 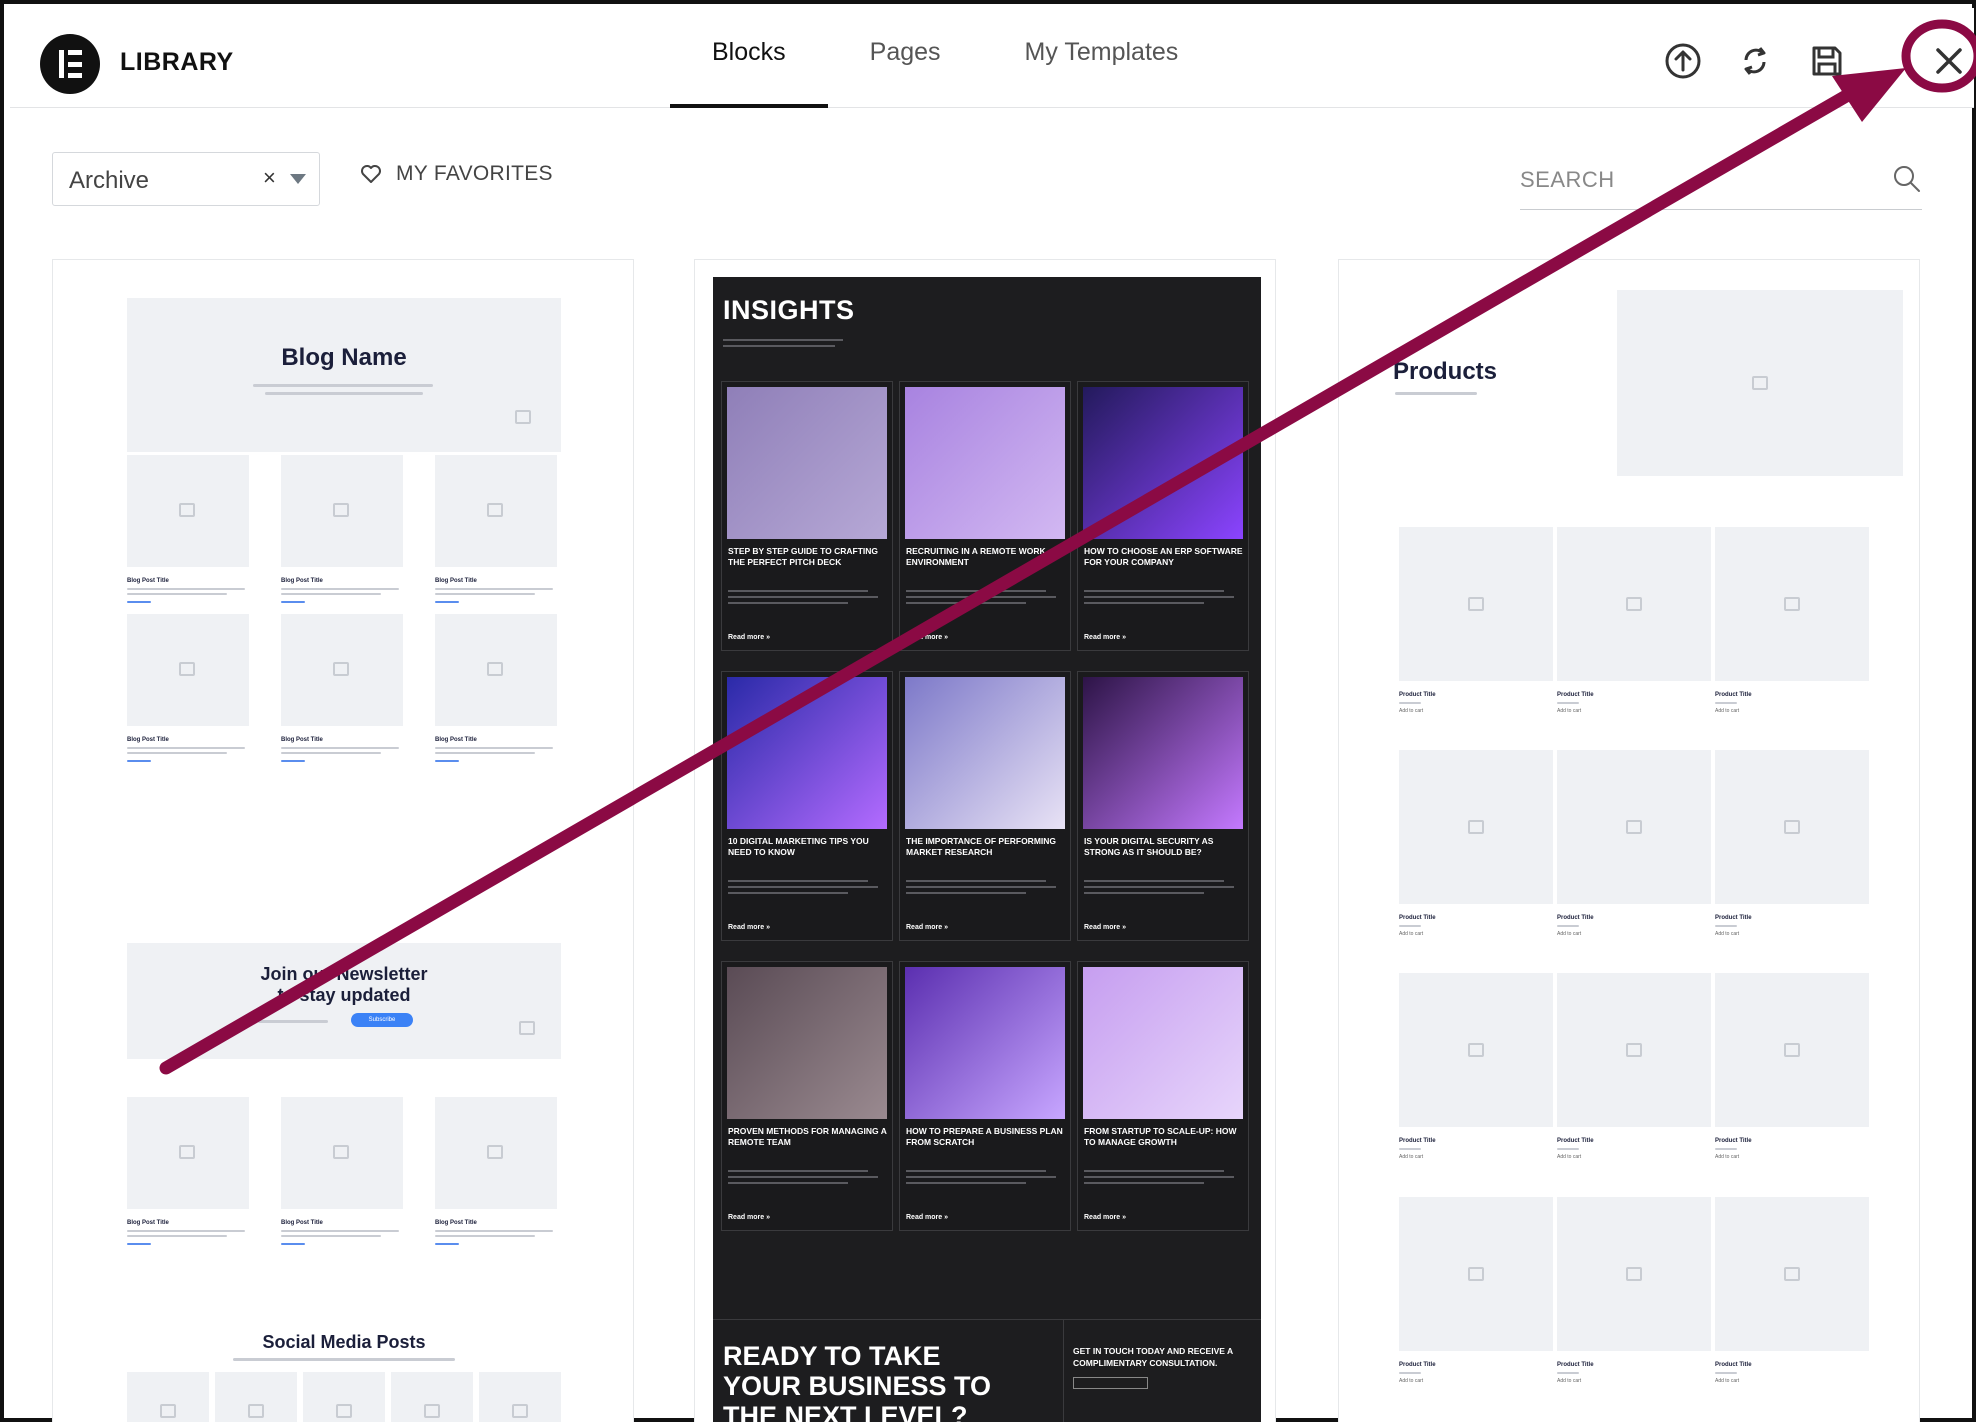 What do you see at coordinates (1907, 181) in the screenshot?
I see `search-icon` at bounding box center [1907, 181].